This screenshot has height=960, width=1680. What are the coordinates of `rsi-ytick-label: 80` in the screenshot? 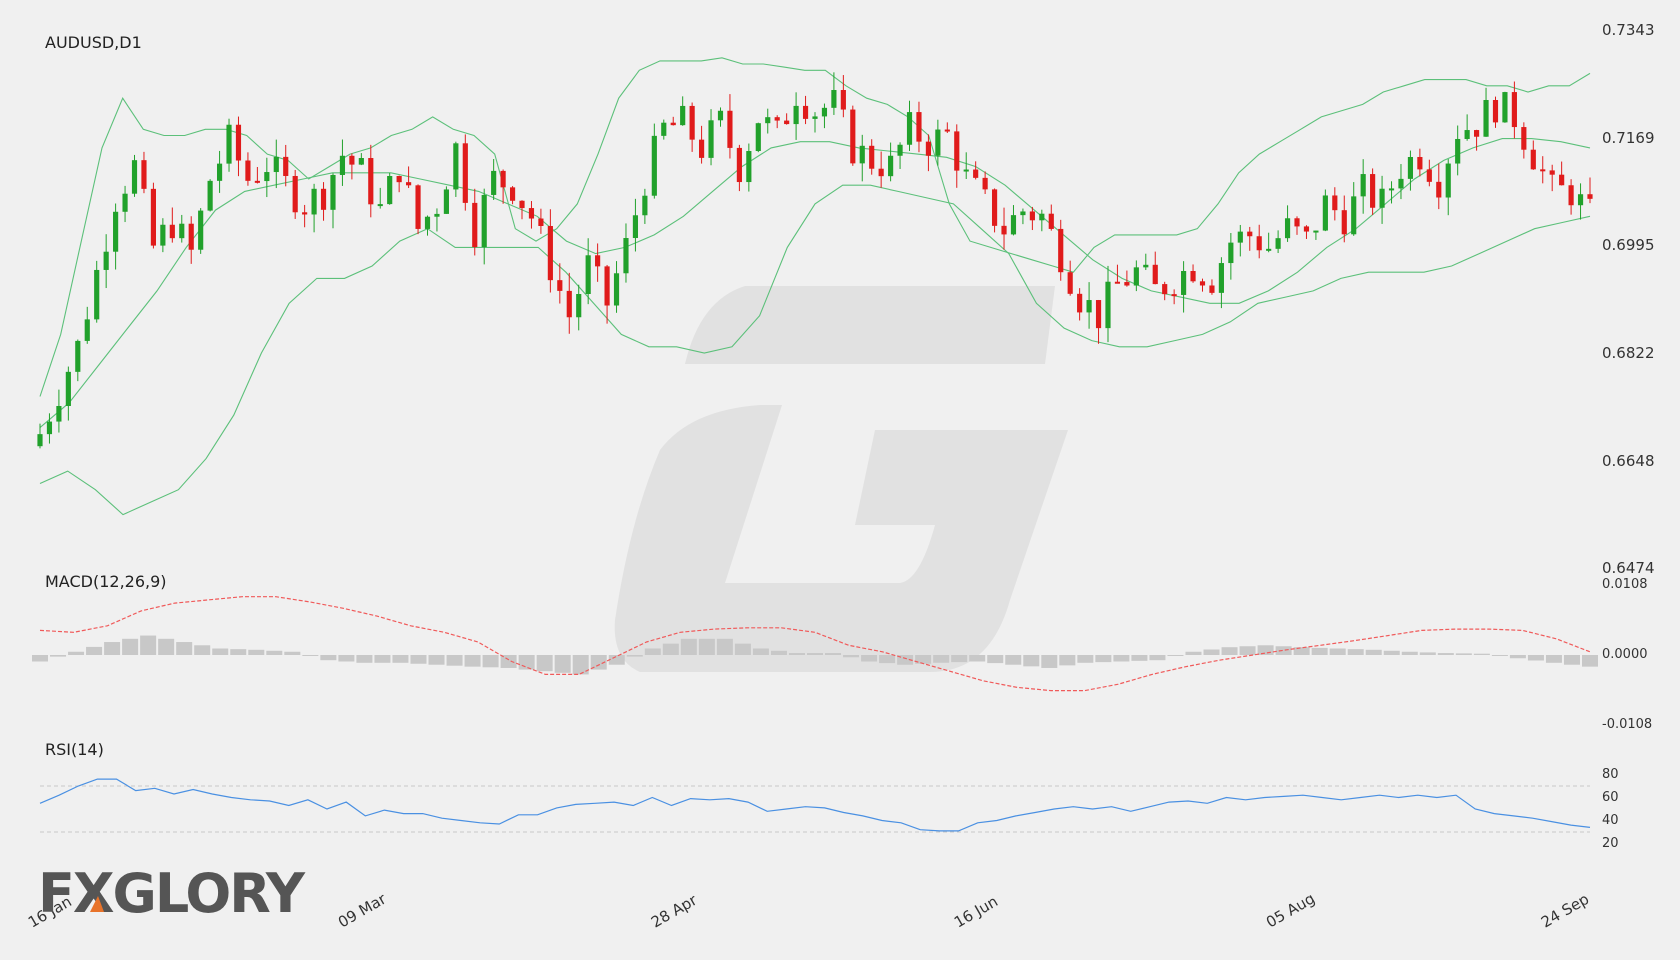 It's located at (1610, 774).